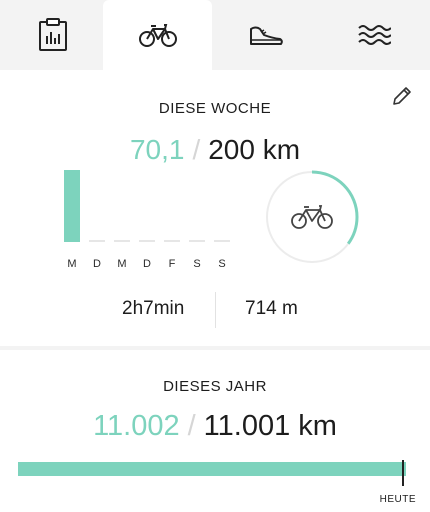  I want to click on tab-swimming, so click(374, 35).